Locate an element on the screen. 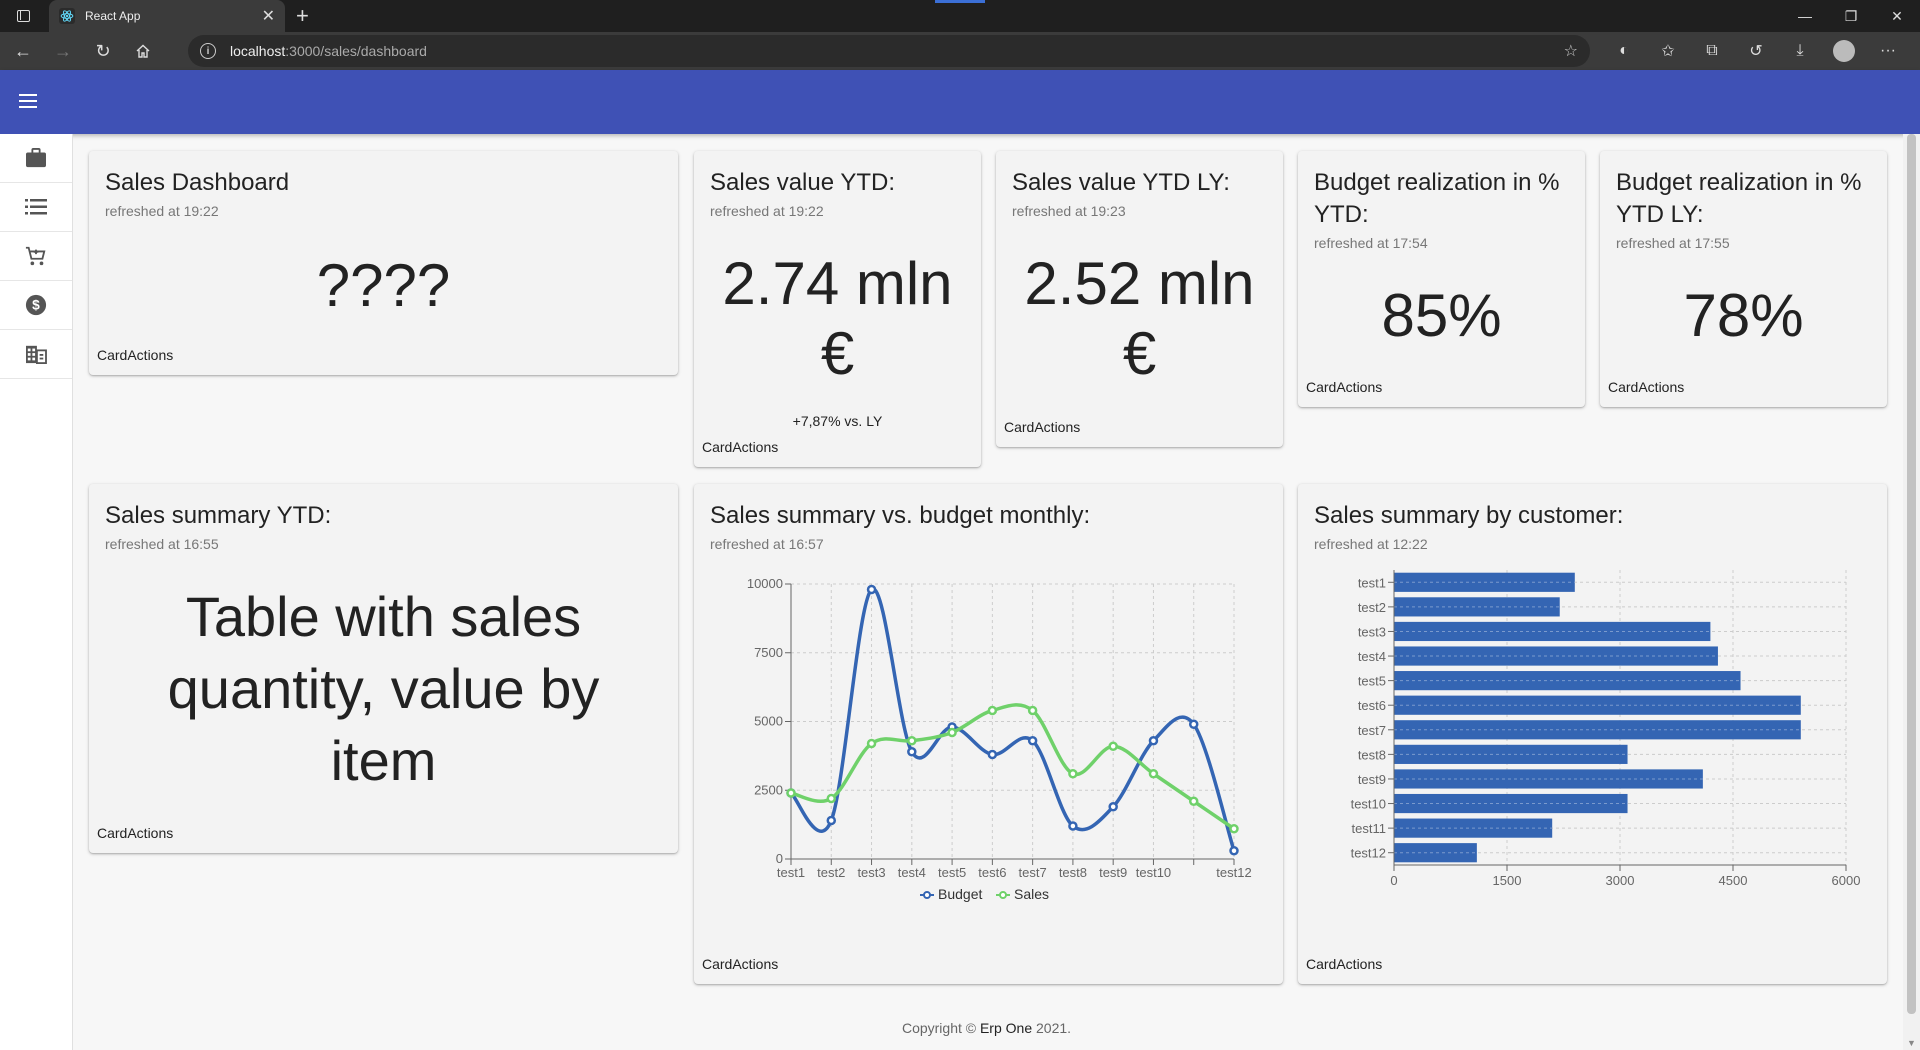 This screenshot has width=1920, height=1050. refresh-button: ↻ is located at coordinates (103, 51).